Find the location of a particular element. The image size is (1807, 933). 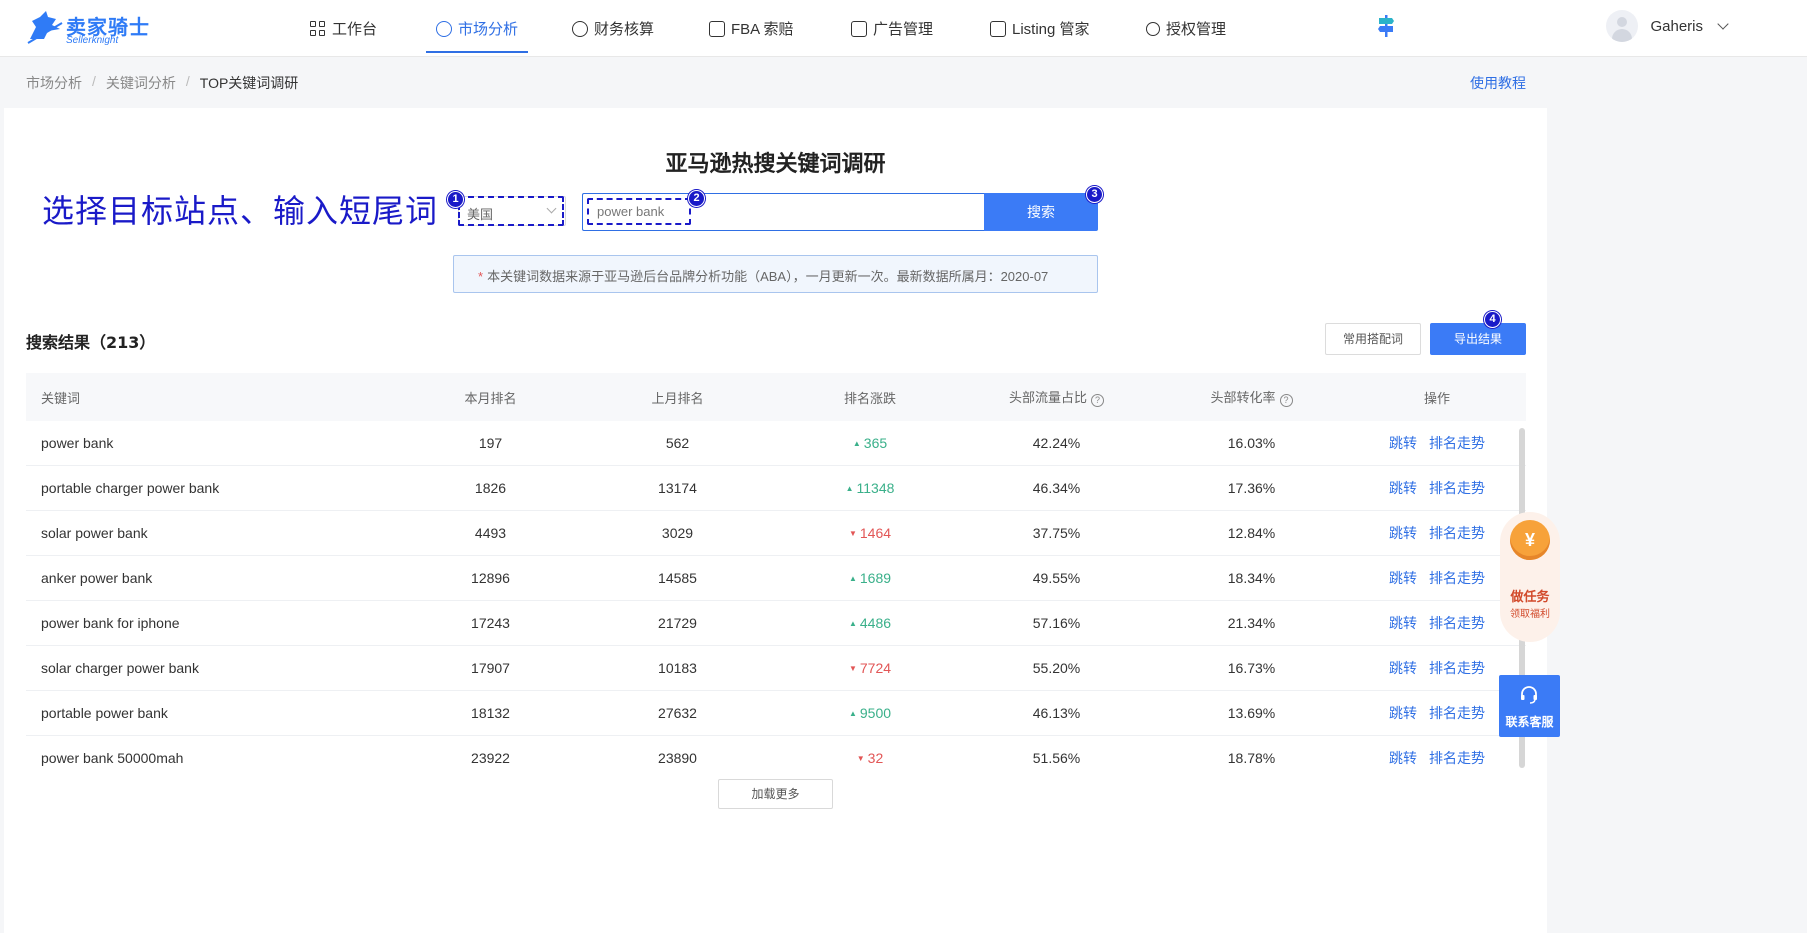

chevron-down-icon is located at coordinates (1723, 24).